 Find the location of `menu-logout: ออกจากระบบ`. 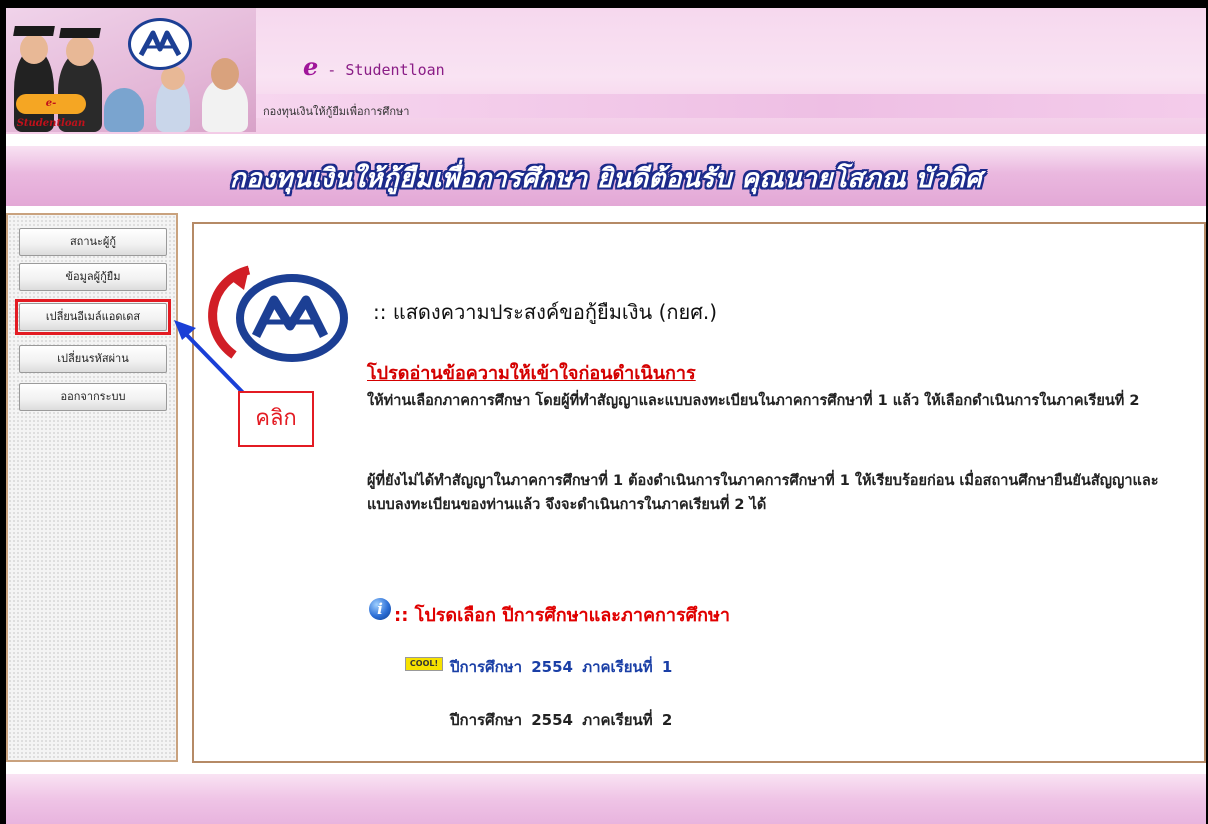

menu-logout: ออกจากระบบ is located at coordinates (93, 397).